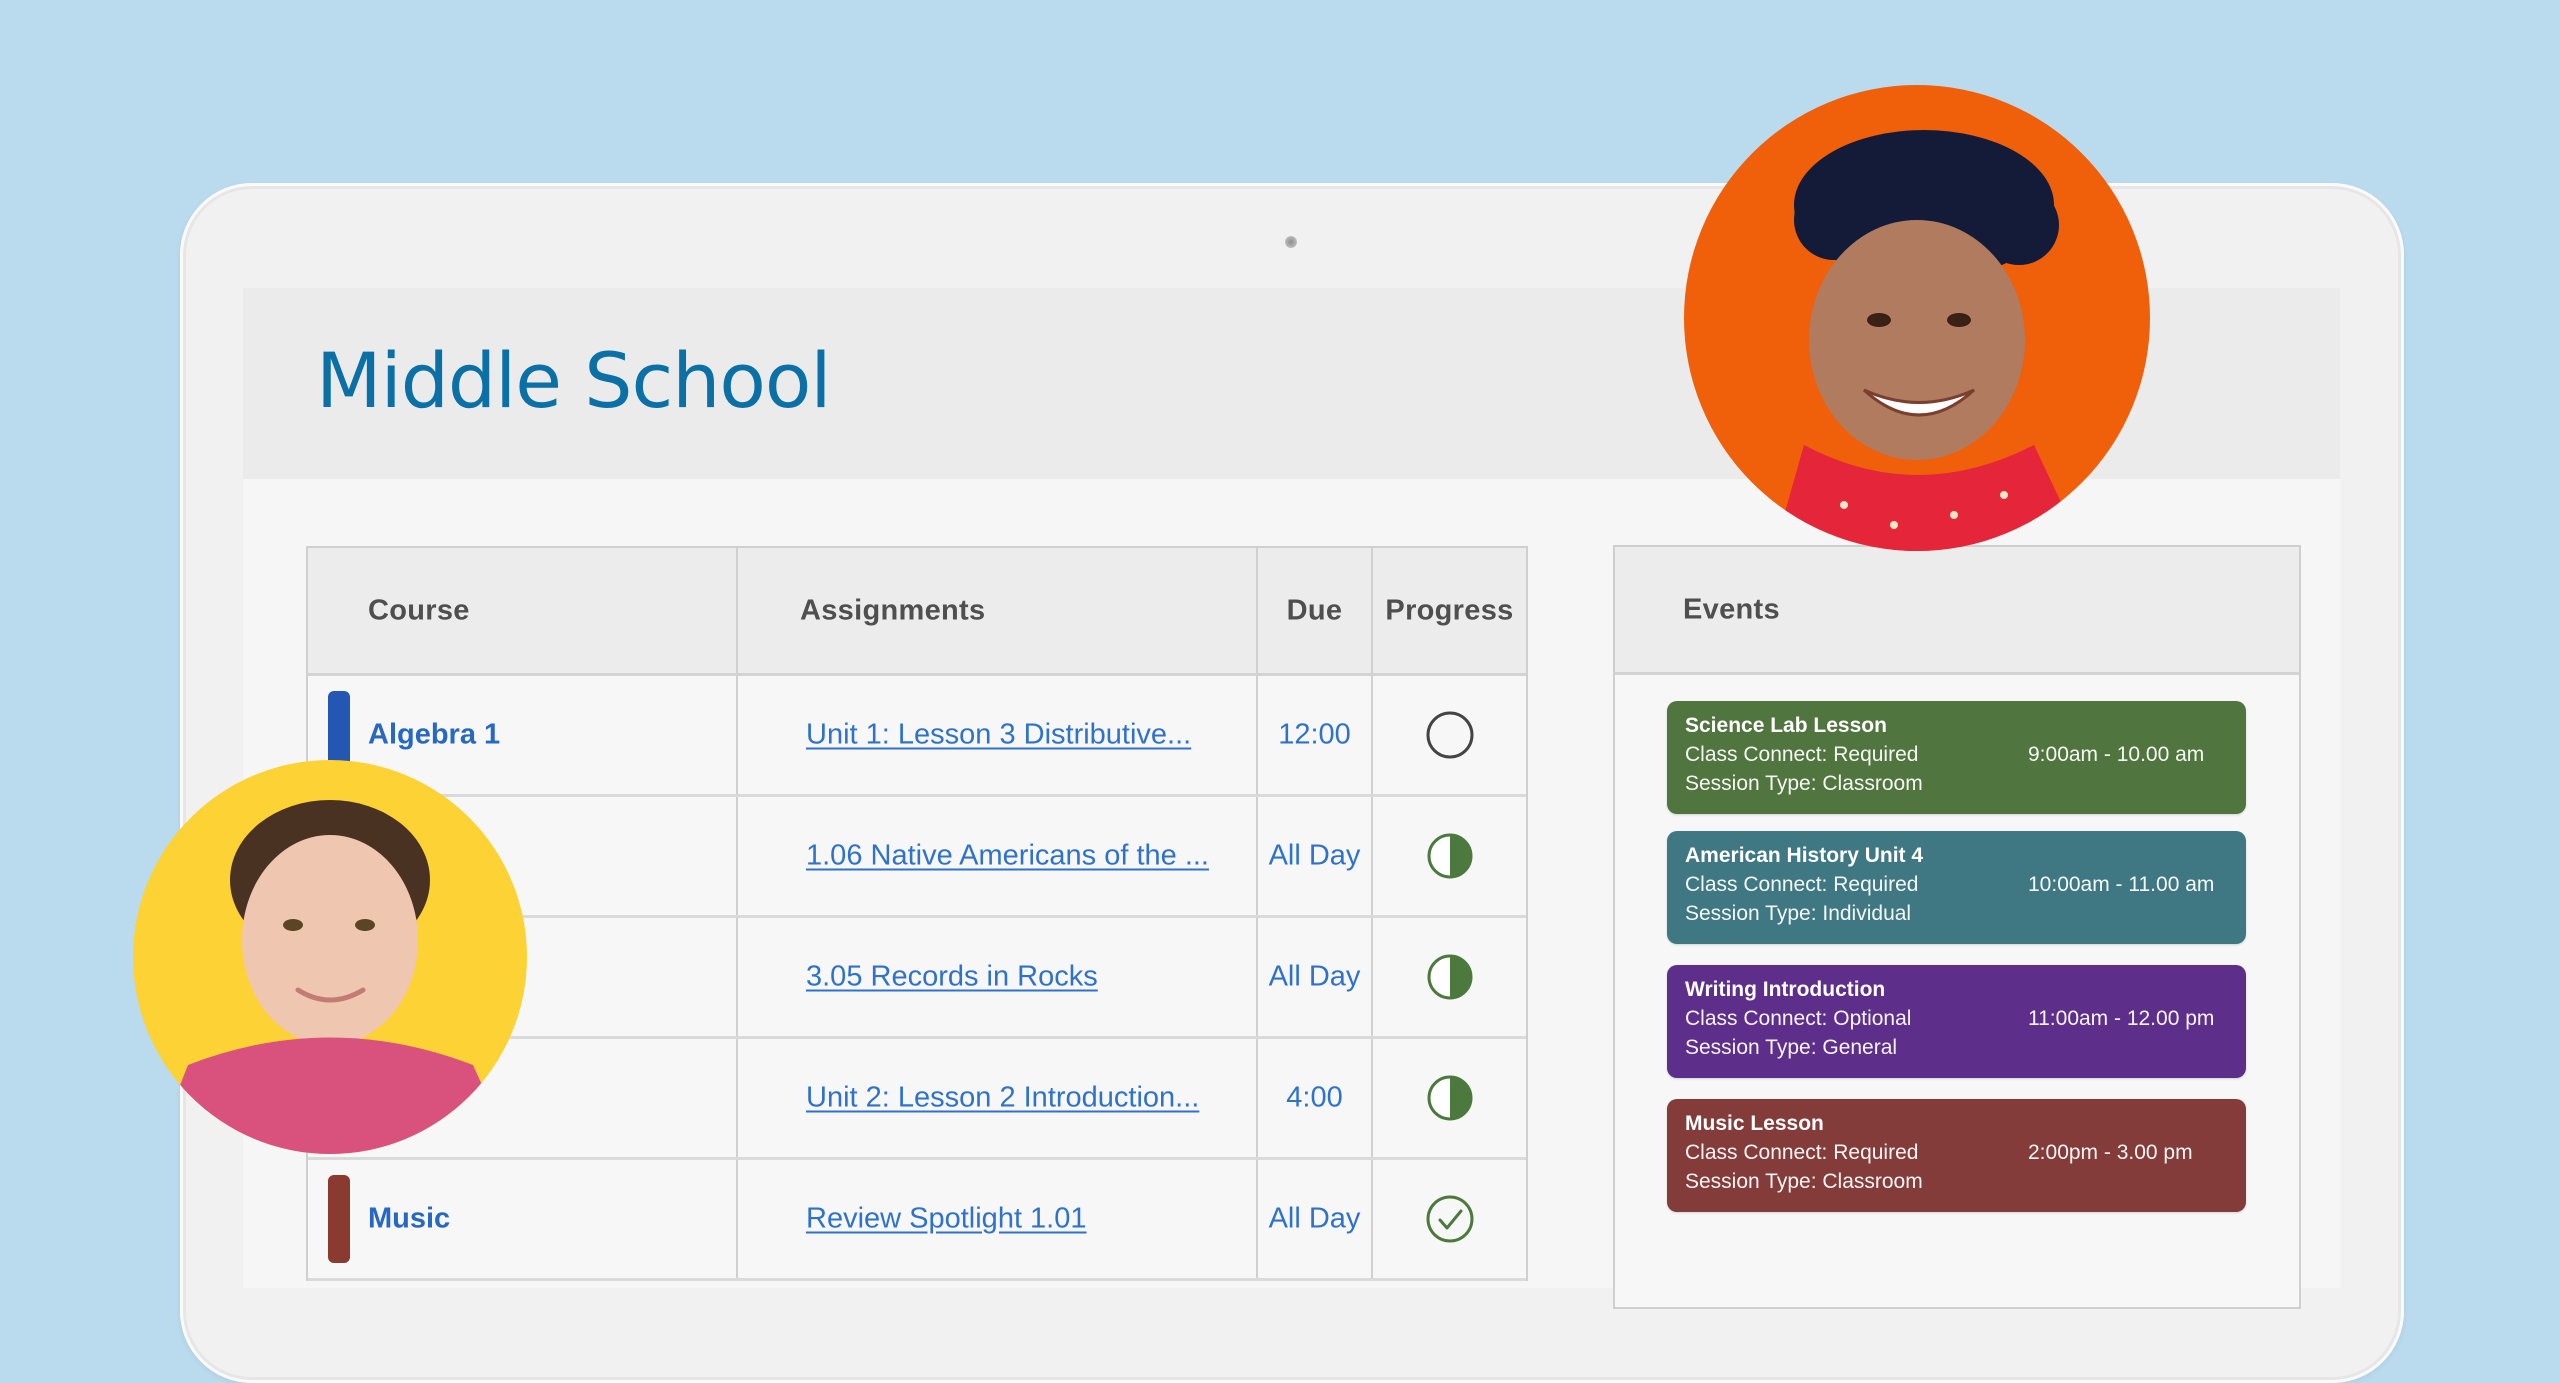 The image size is (2560, 1383). Describe the element at coordinates (1449, 1219) in the screenshot. I see `progress-complete-check-icon` at that location.